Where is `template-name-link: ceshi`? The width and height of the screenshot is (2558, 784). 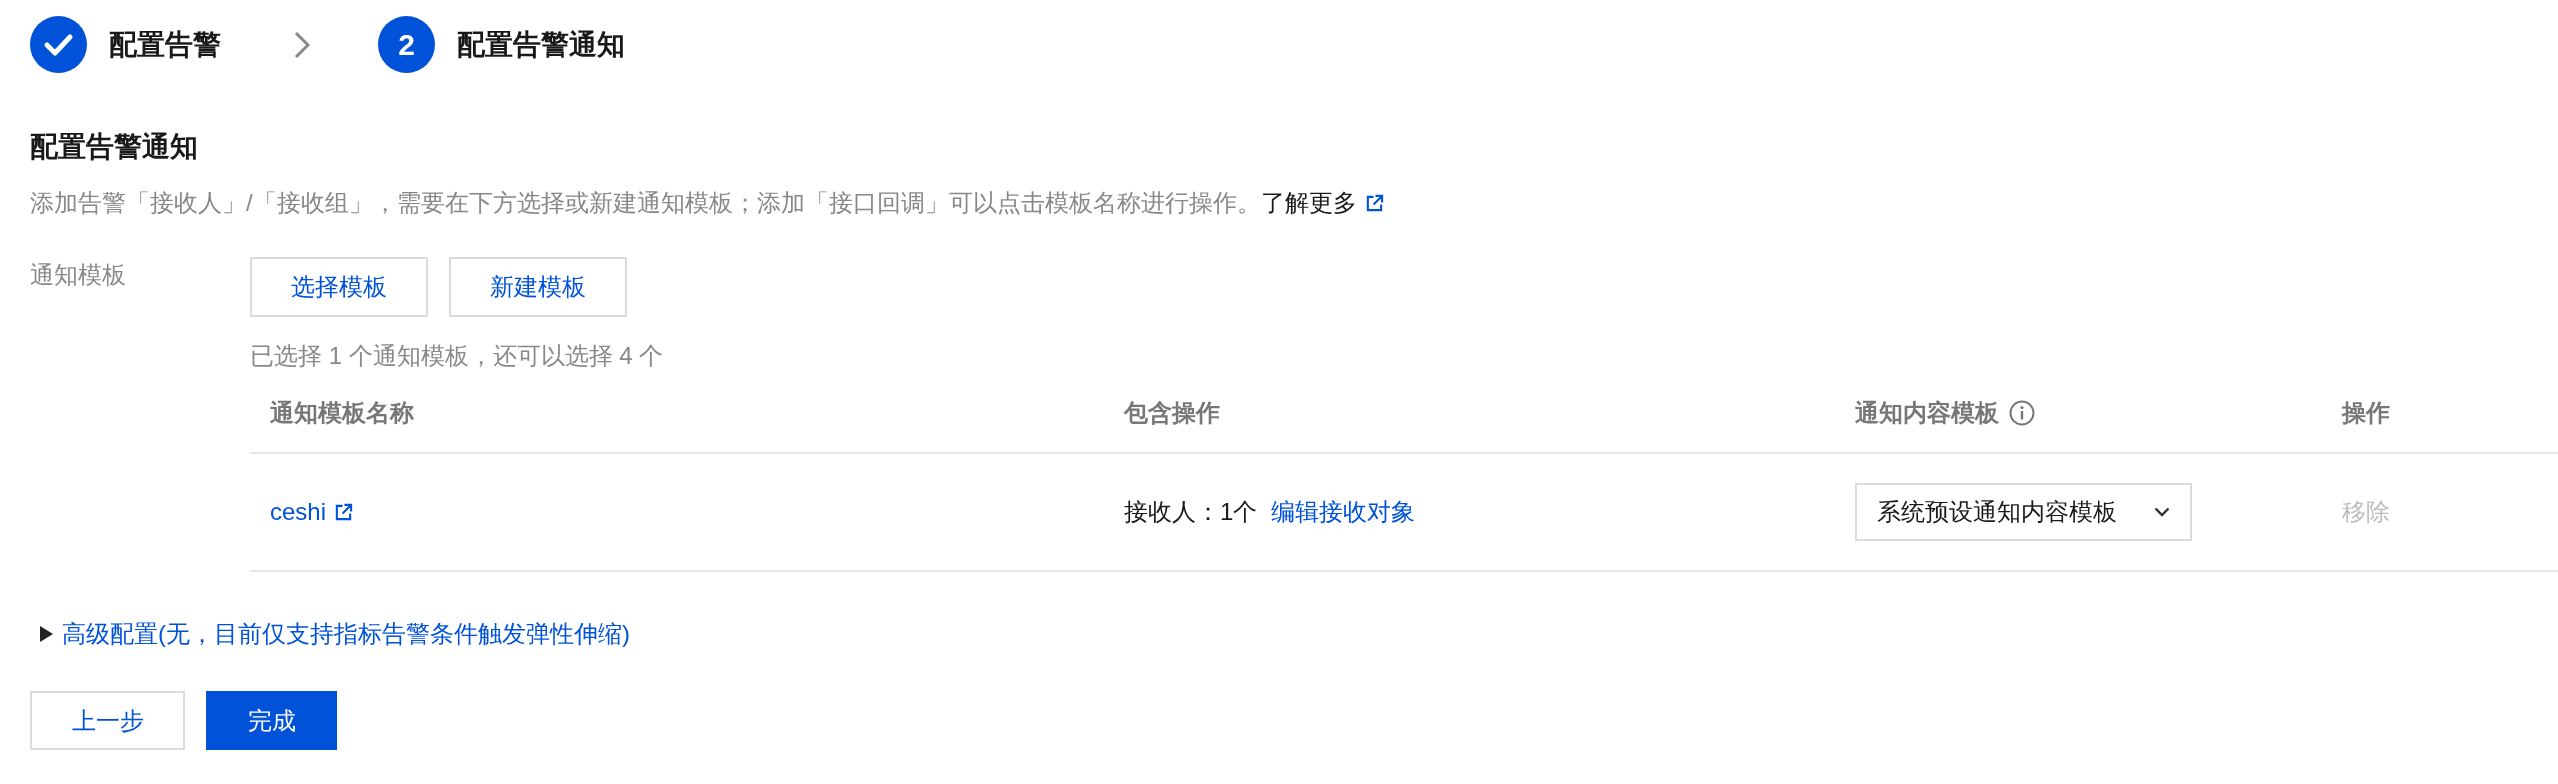
template-name-link: ceshi is located at coordinates (312, 512).